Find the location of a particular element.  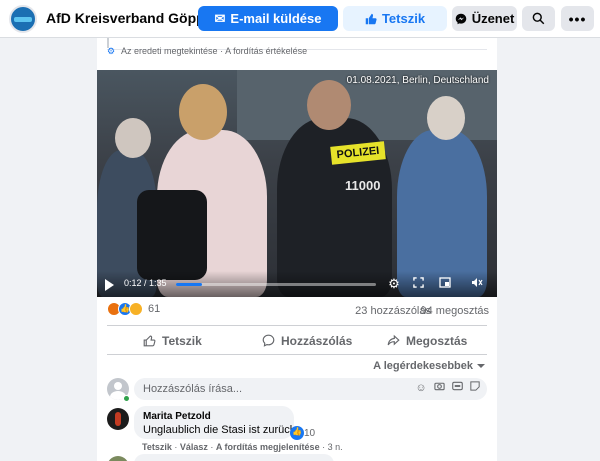

gif-icon is located at coordinates (457, 388).